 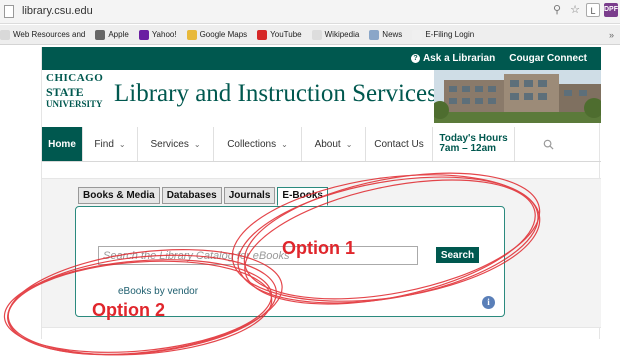 What do you see at coordinates (392, 34) in the screenshot?
I see `bookmark-label: News` at bounding box center [392, 34].